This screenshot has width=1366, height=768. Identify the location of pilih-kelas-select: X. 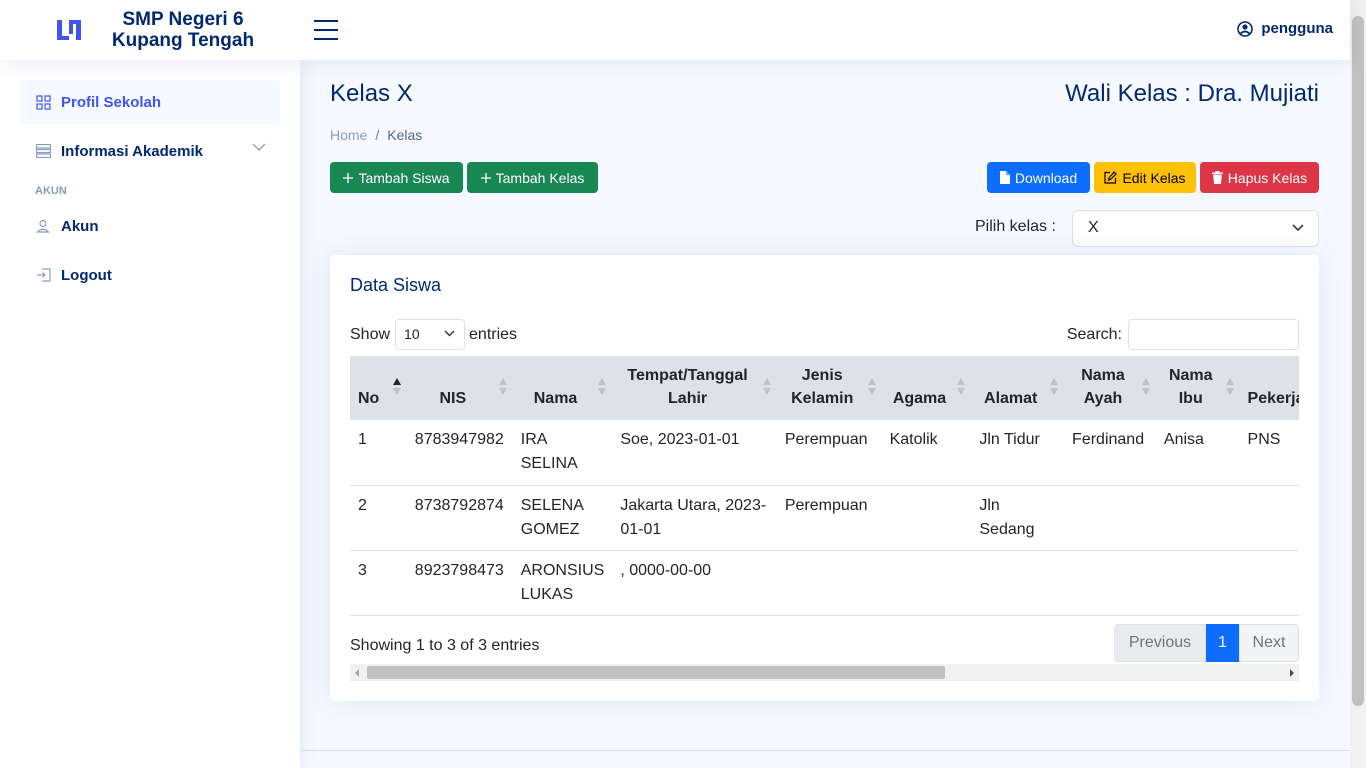
(1195, 228).